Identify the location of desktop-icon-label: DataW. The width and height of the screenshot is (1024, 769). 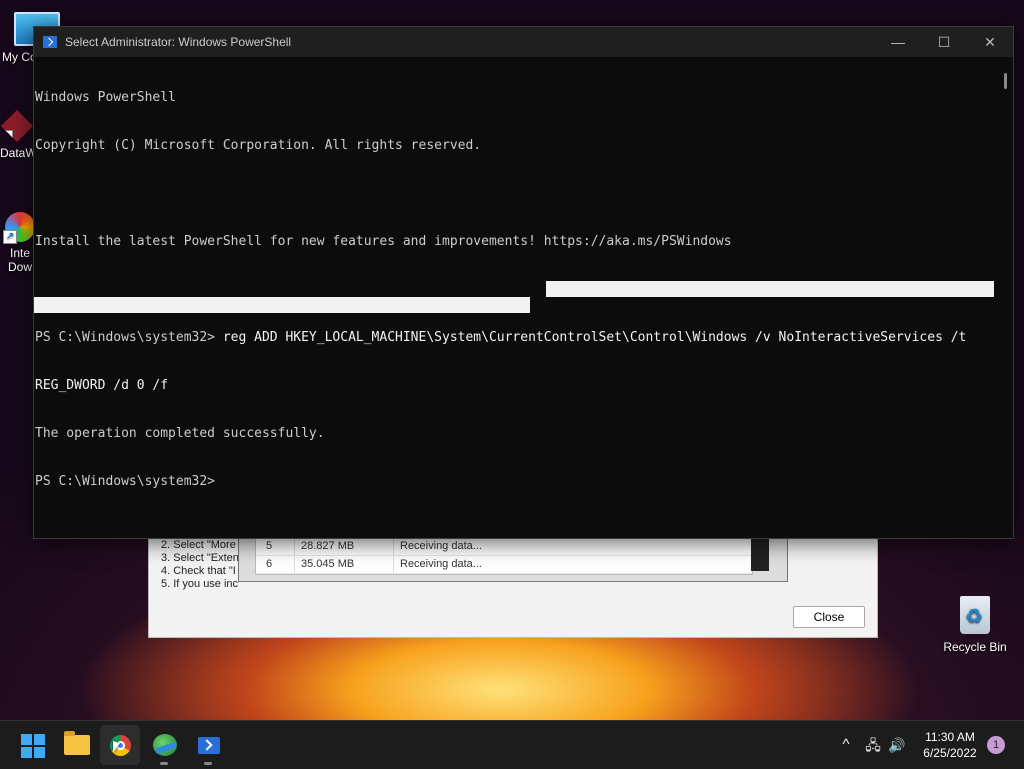
(18, 153).